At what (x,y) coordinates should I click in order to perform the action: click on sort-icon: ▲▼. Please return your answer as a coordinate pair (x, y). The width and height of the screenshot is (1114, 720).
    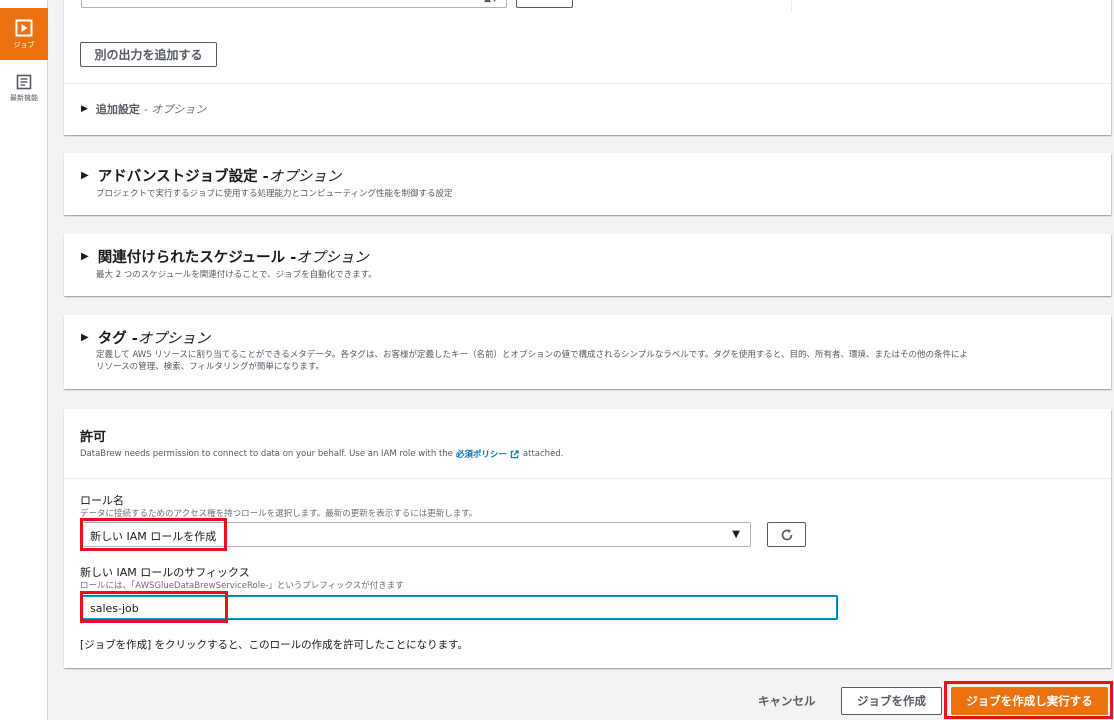
    Looking at the image, I should click on (491, 2).